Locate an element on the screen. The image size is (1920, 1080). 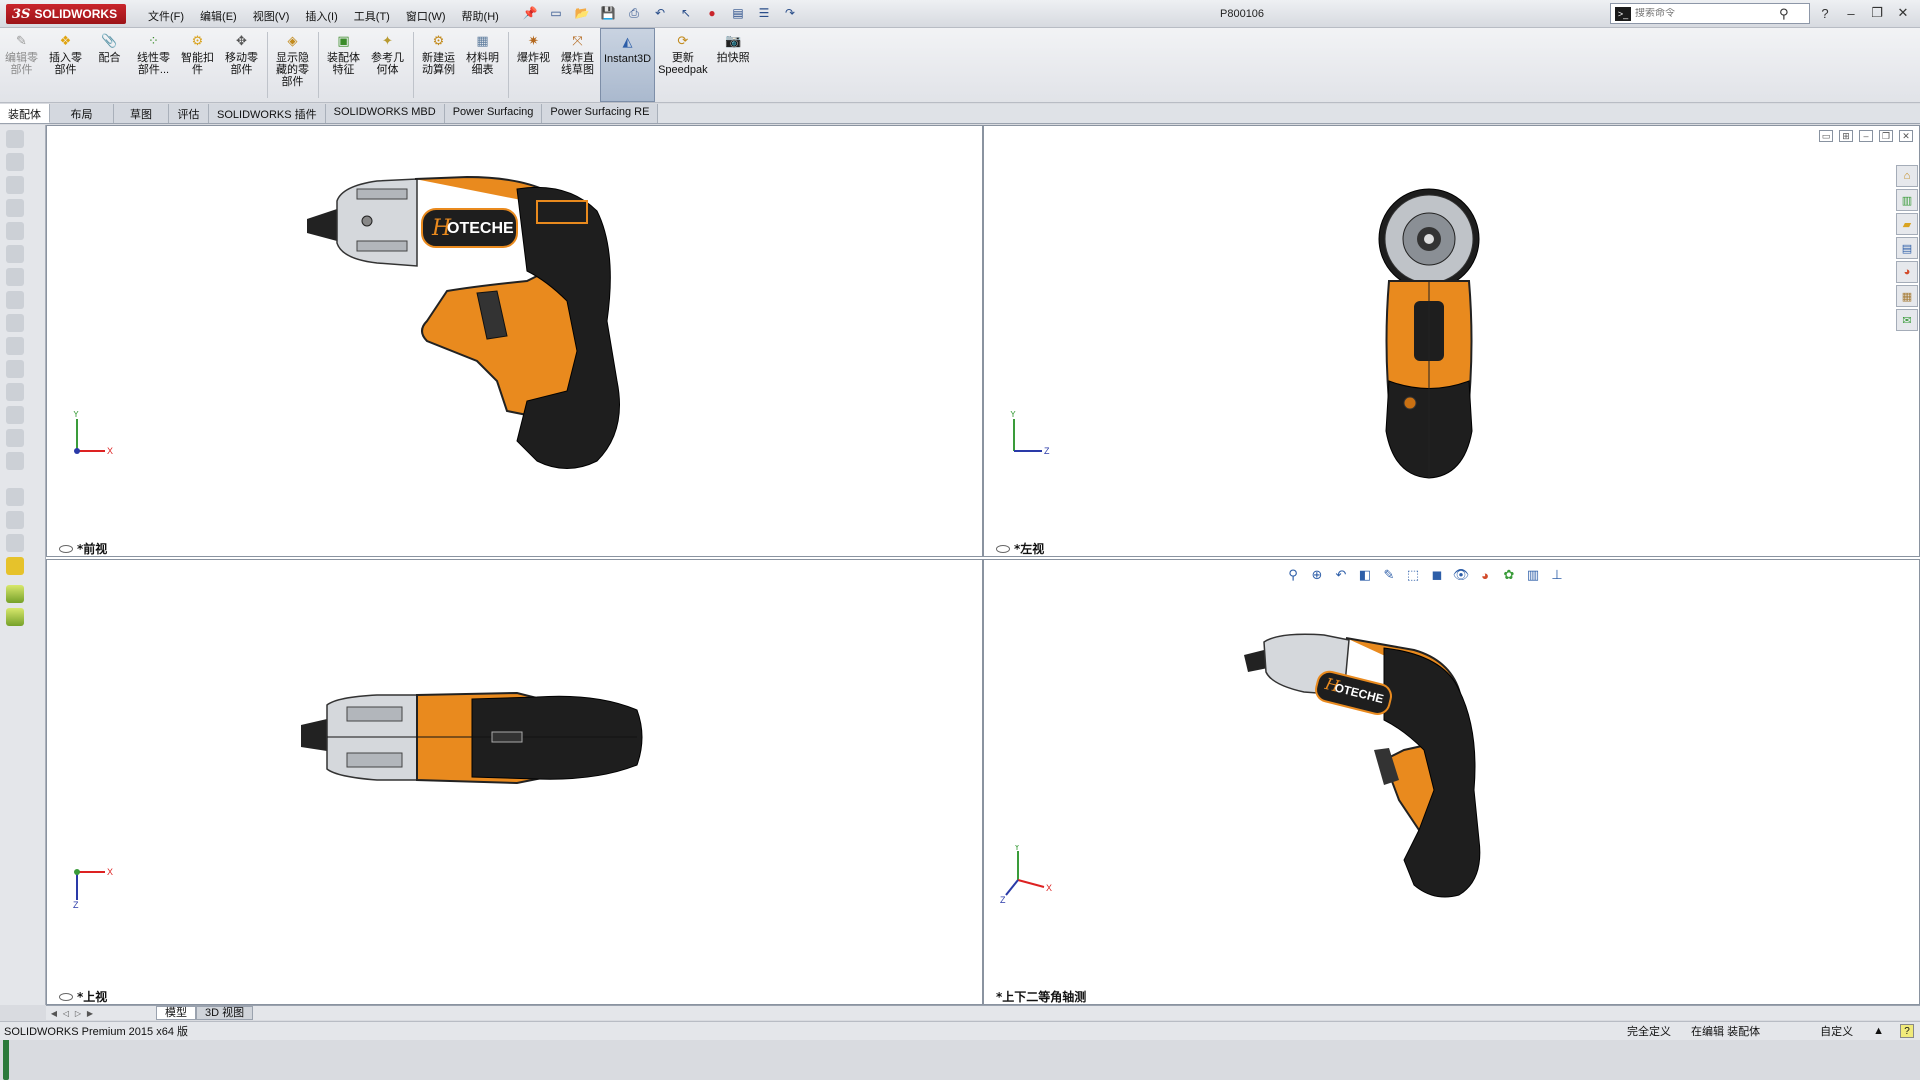
next-tab-icon: ▷ is located at coordinates (78, 1013).